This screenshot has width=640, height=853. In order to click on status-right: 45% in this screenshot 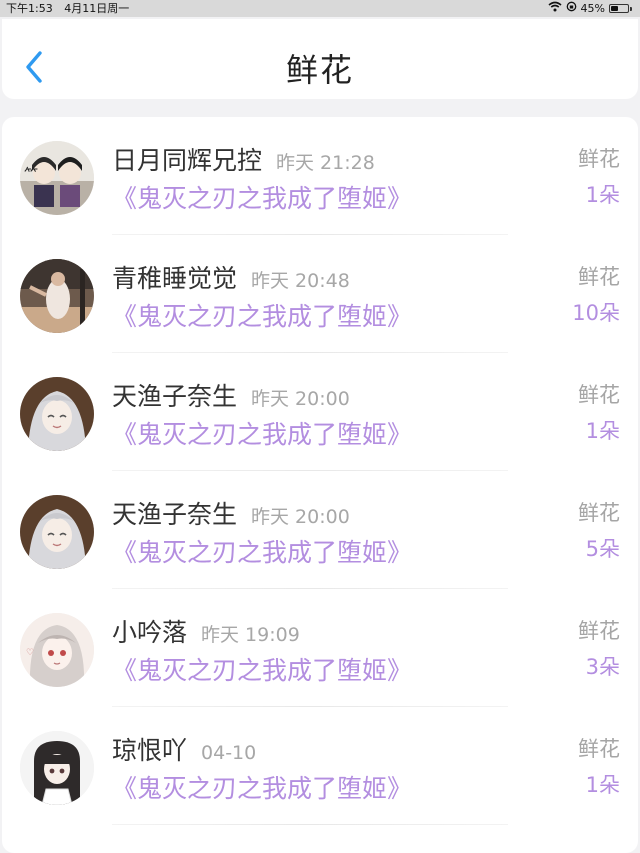, I will do `click(590, 8)`.